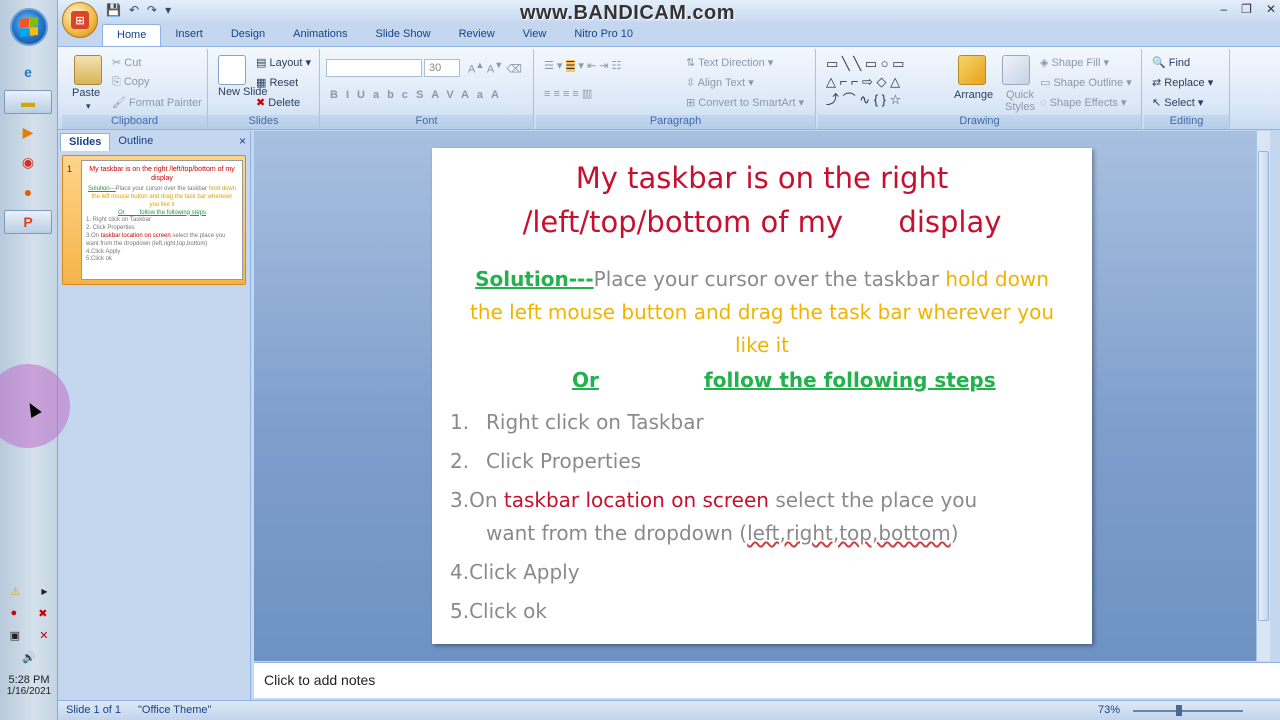 The height and width of the screenshot is (720, 1280). What do you see at coordinates (460, 461) in the screenshot?
I see `step-2-number: 2.` at bounding box center [460, 461].